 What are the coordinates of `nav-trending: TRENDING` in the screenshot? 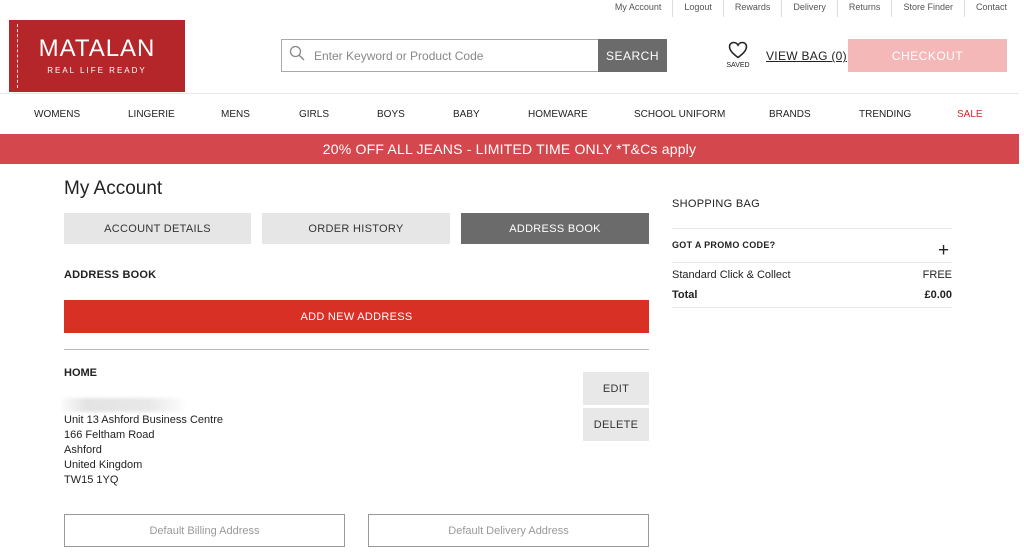 It's located at (885, 114).